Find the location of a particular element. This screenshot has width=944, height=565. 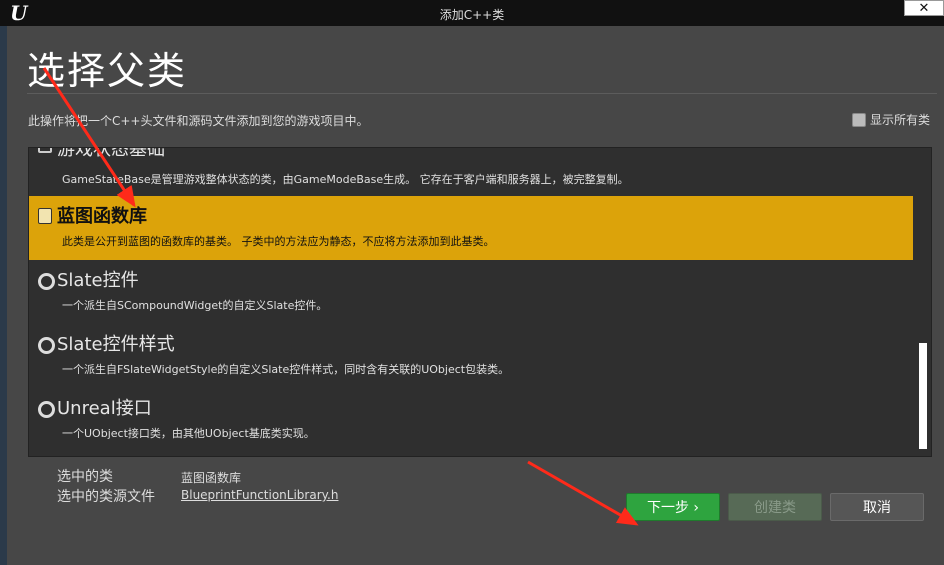

class-item-slate-widget: Slate控件 一个派生自SCompoundWidget的自定义Slate控件。 is located at coordinates (471, 292).